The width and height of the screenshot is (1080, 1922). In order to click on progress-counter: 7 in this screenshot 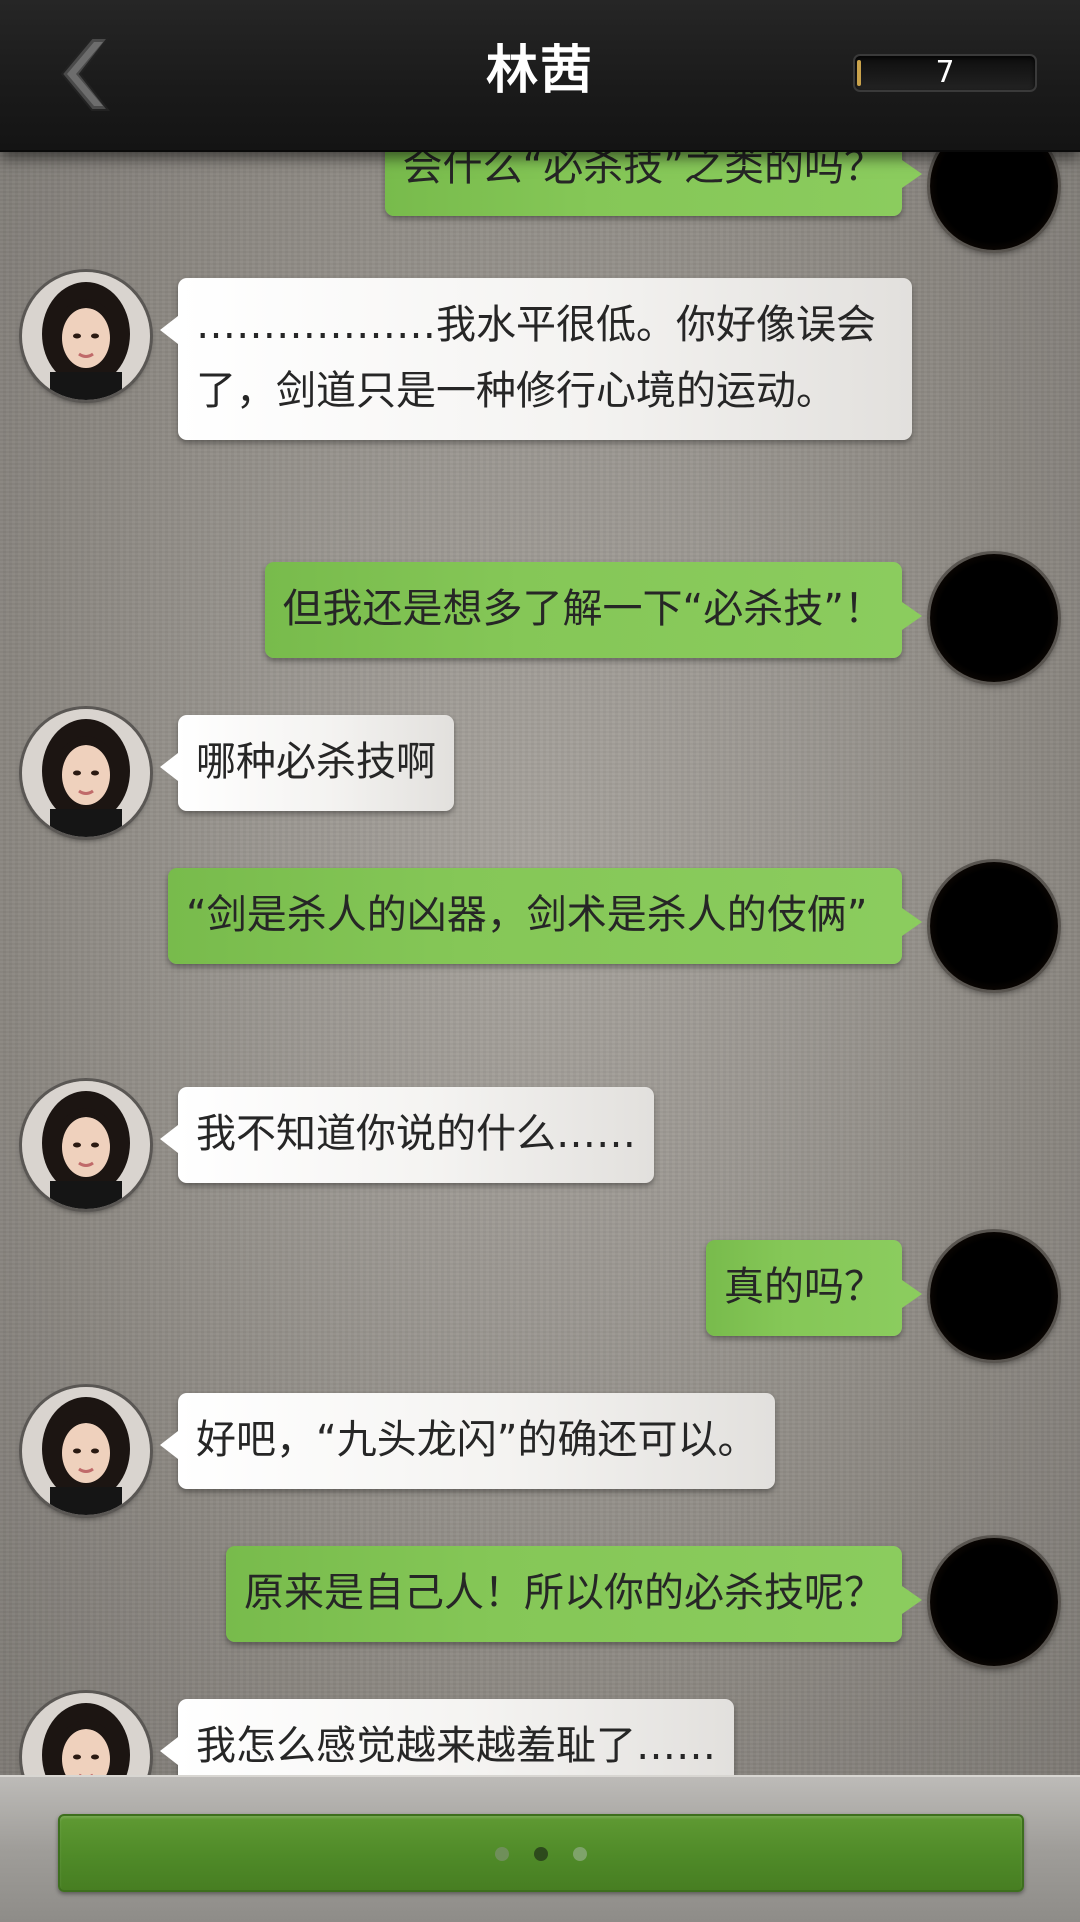, I will do `click(945, 73)`.